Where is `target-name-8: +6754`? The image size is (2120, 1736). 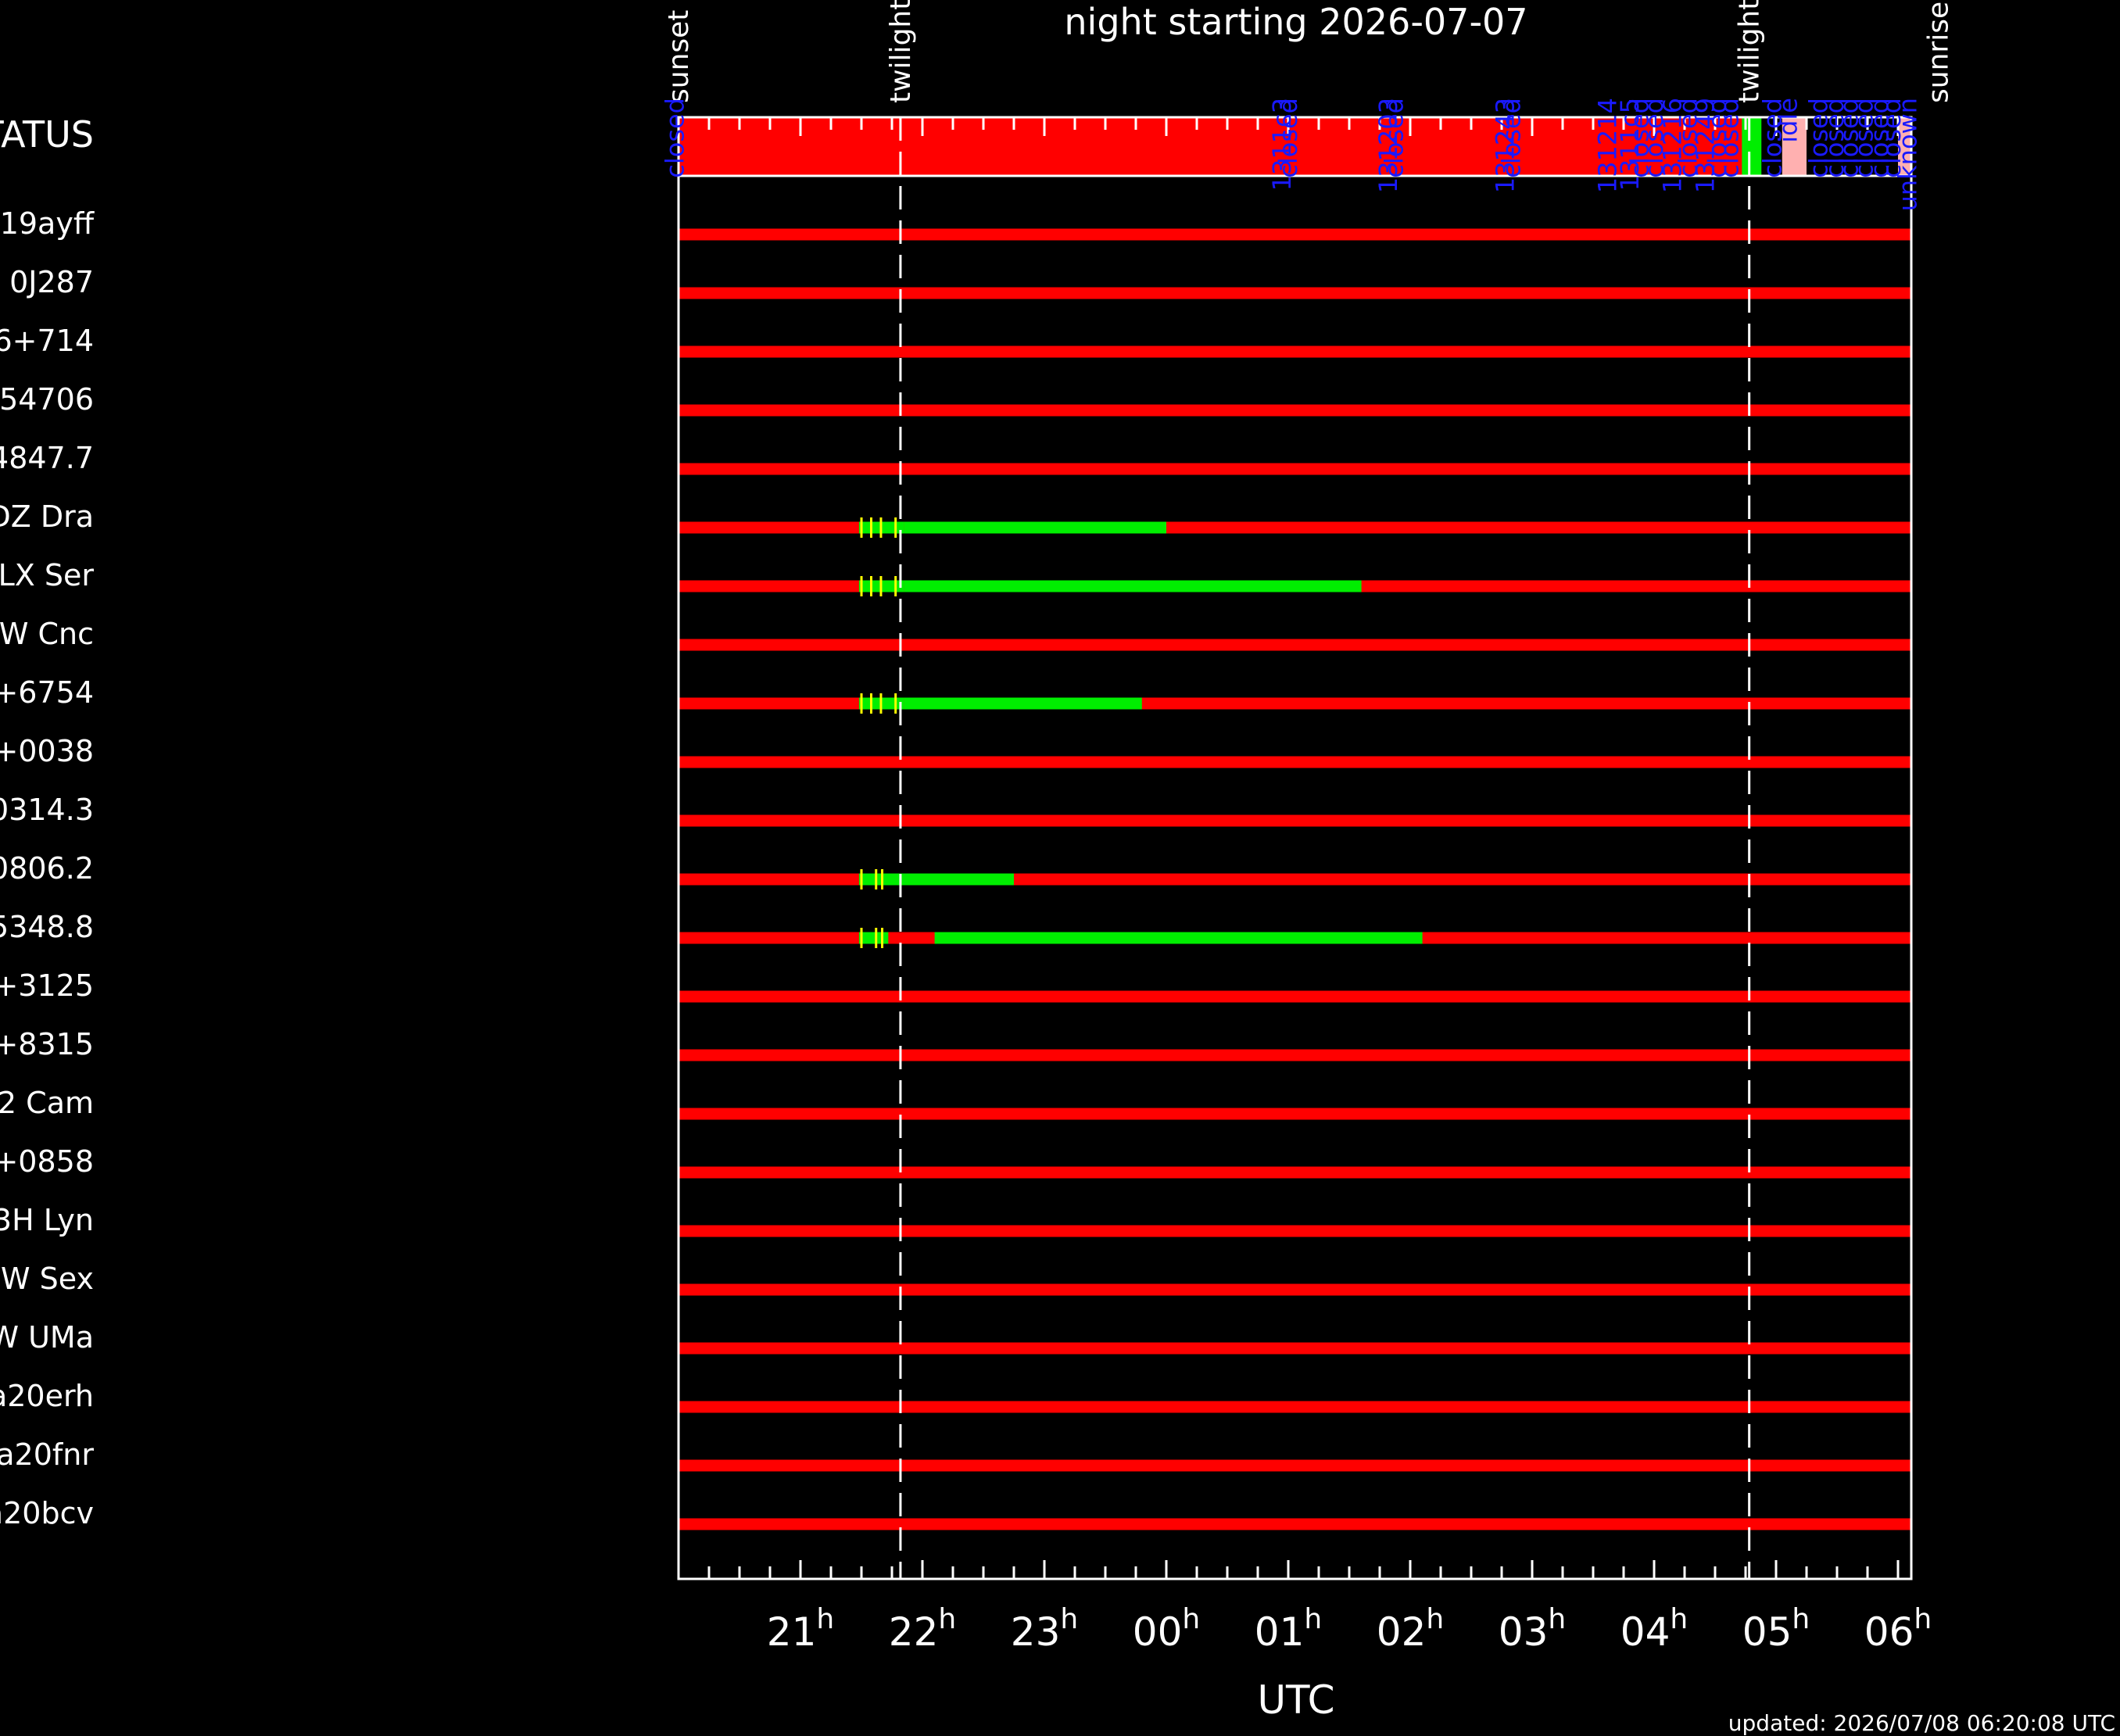 target-name-8: +6754 is located at coordinates (47, 693).